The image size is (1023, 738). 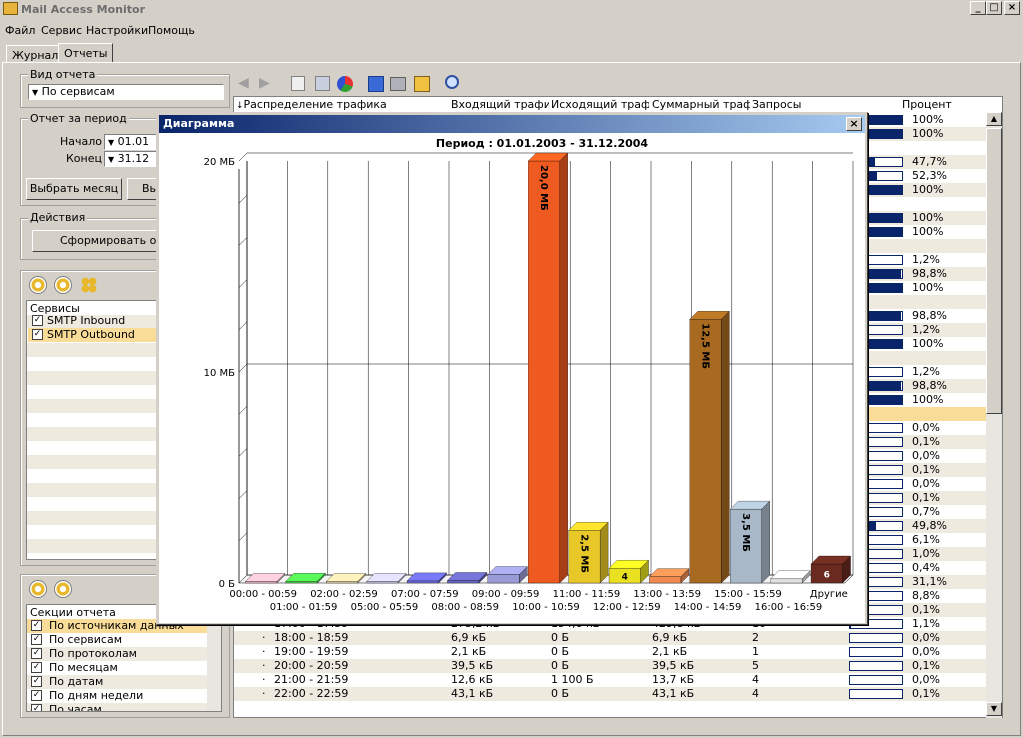 I want to click on zoom-icon, so click(x=452, y=82).